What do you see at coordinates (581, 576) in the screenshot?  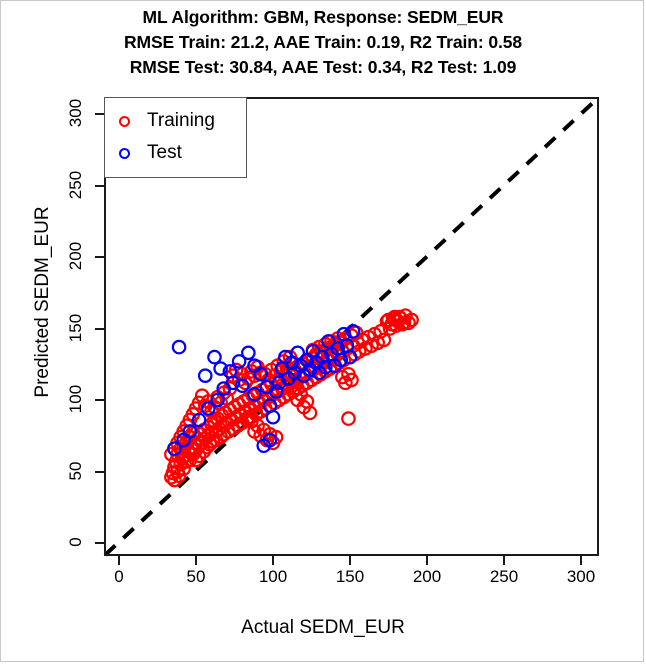 I see `x-axis-tick-label: 300` at bounding box center [581, 576].